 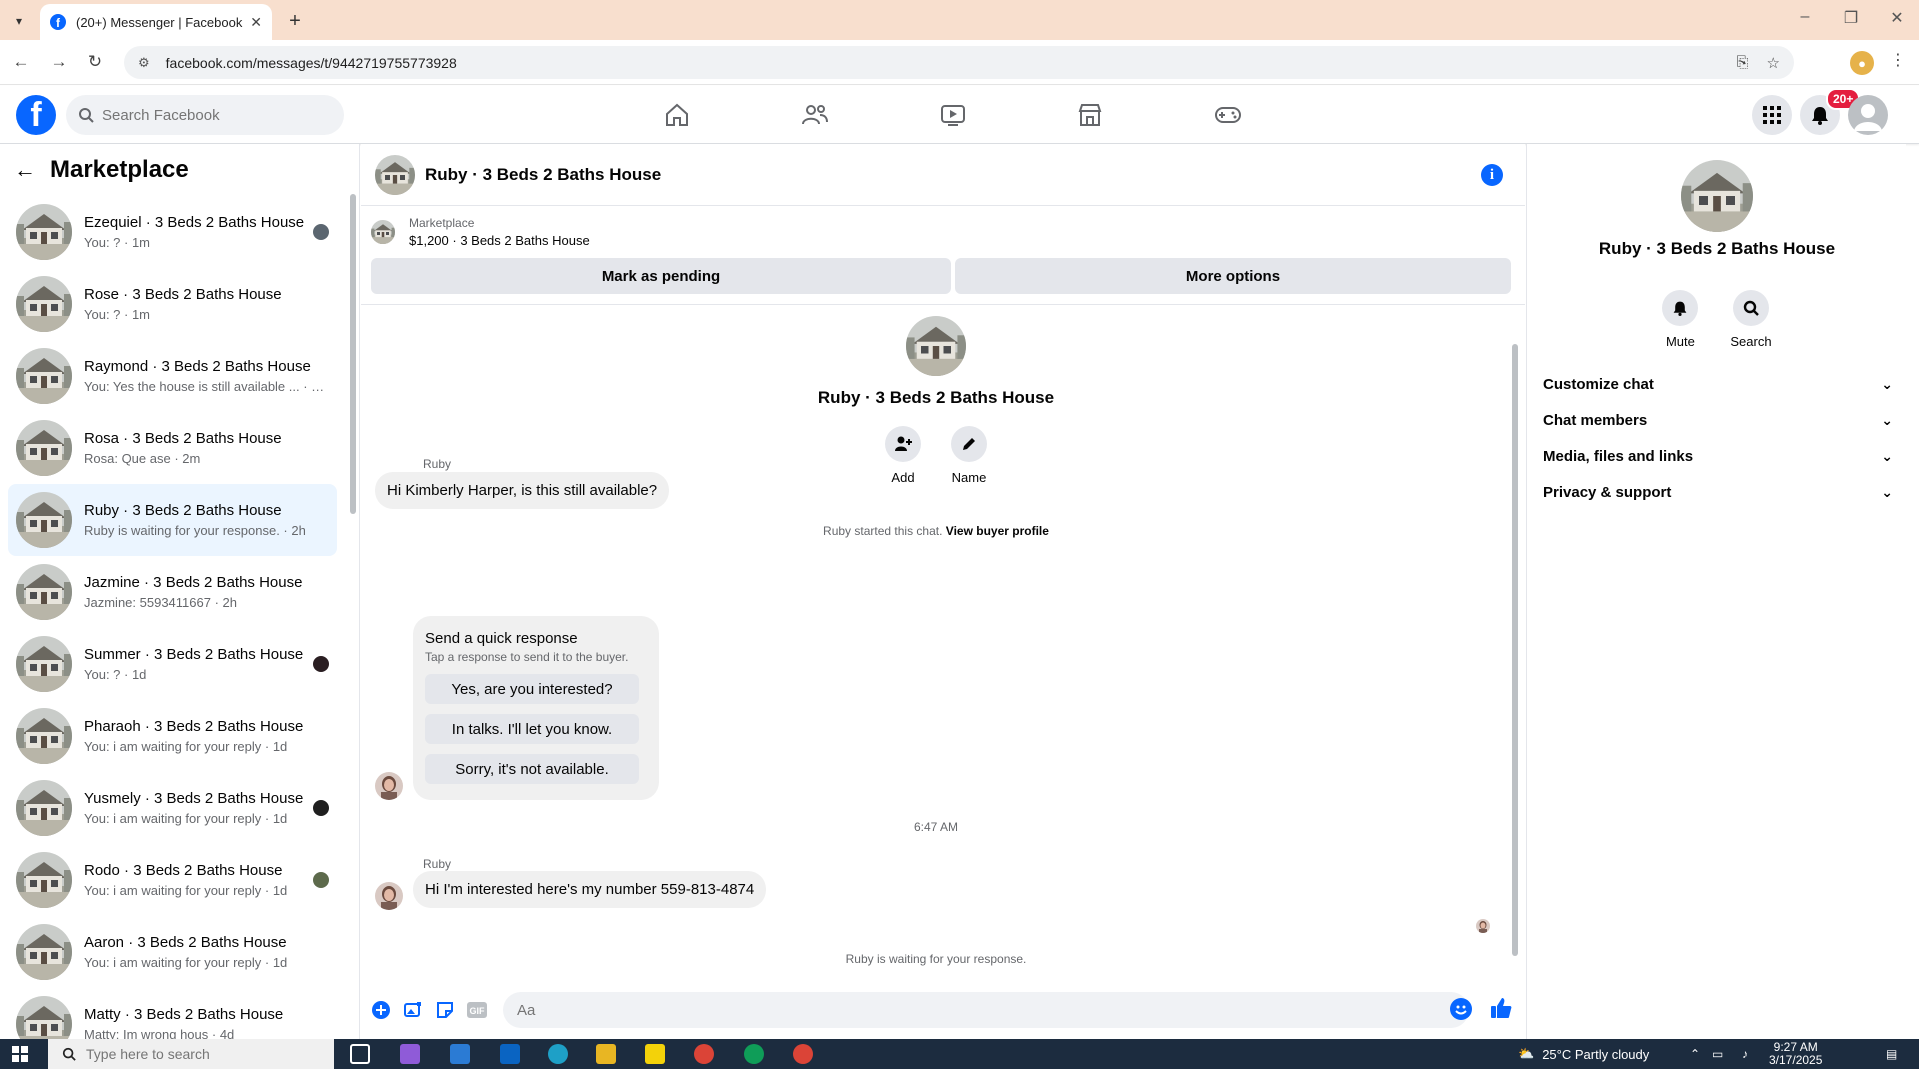 I want to click on quick-response-option: Yes, are you interested?, so click(x=532, y=689).